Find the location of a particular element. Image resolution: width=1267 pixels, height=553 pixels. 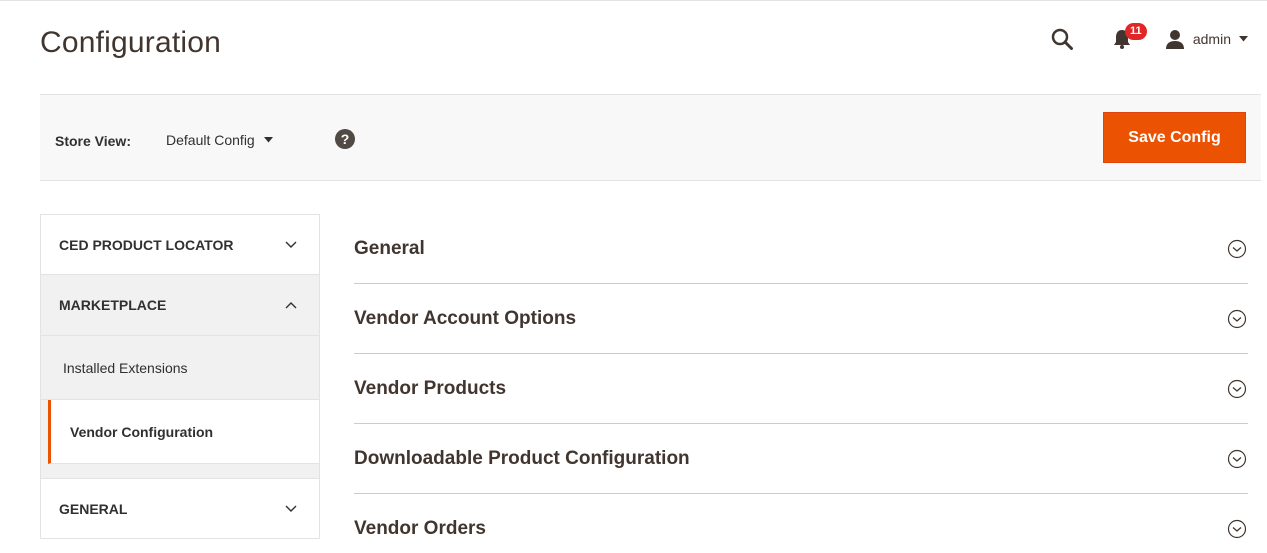

save-config-button: Save Config is located at coordinates (1174, 137).